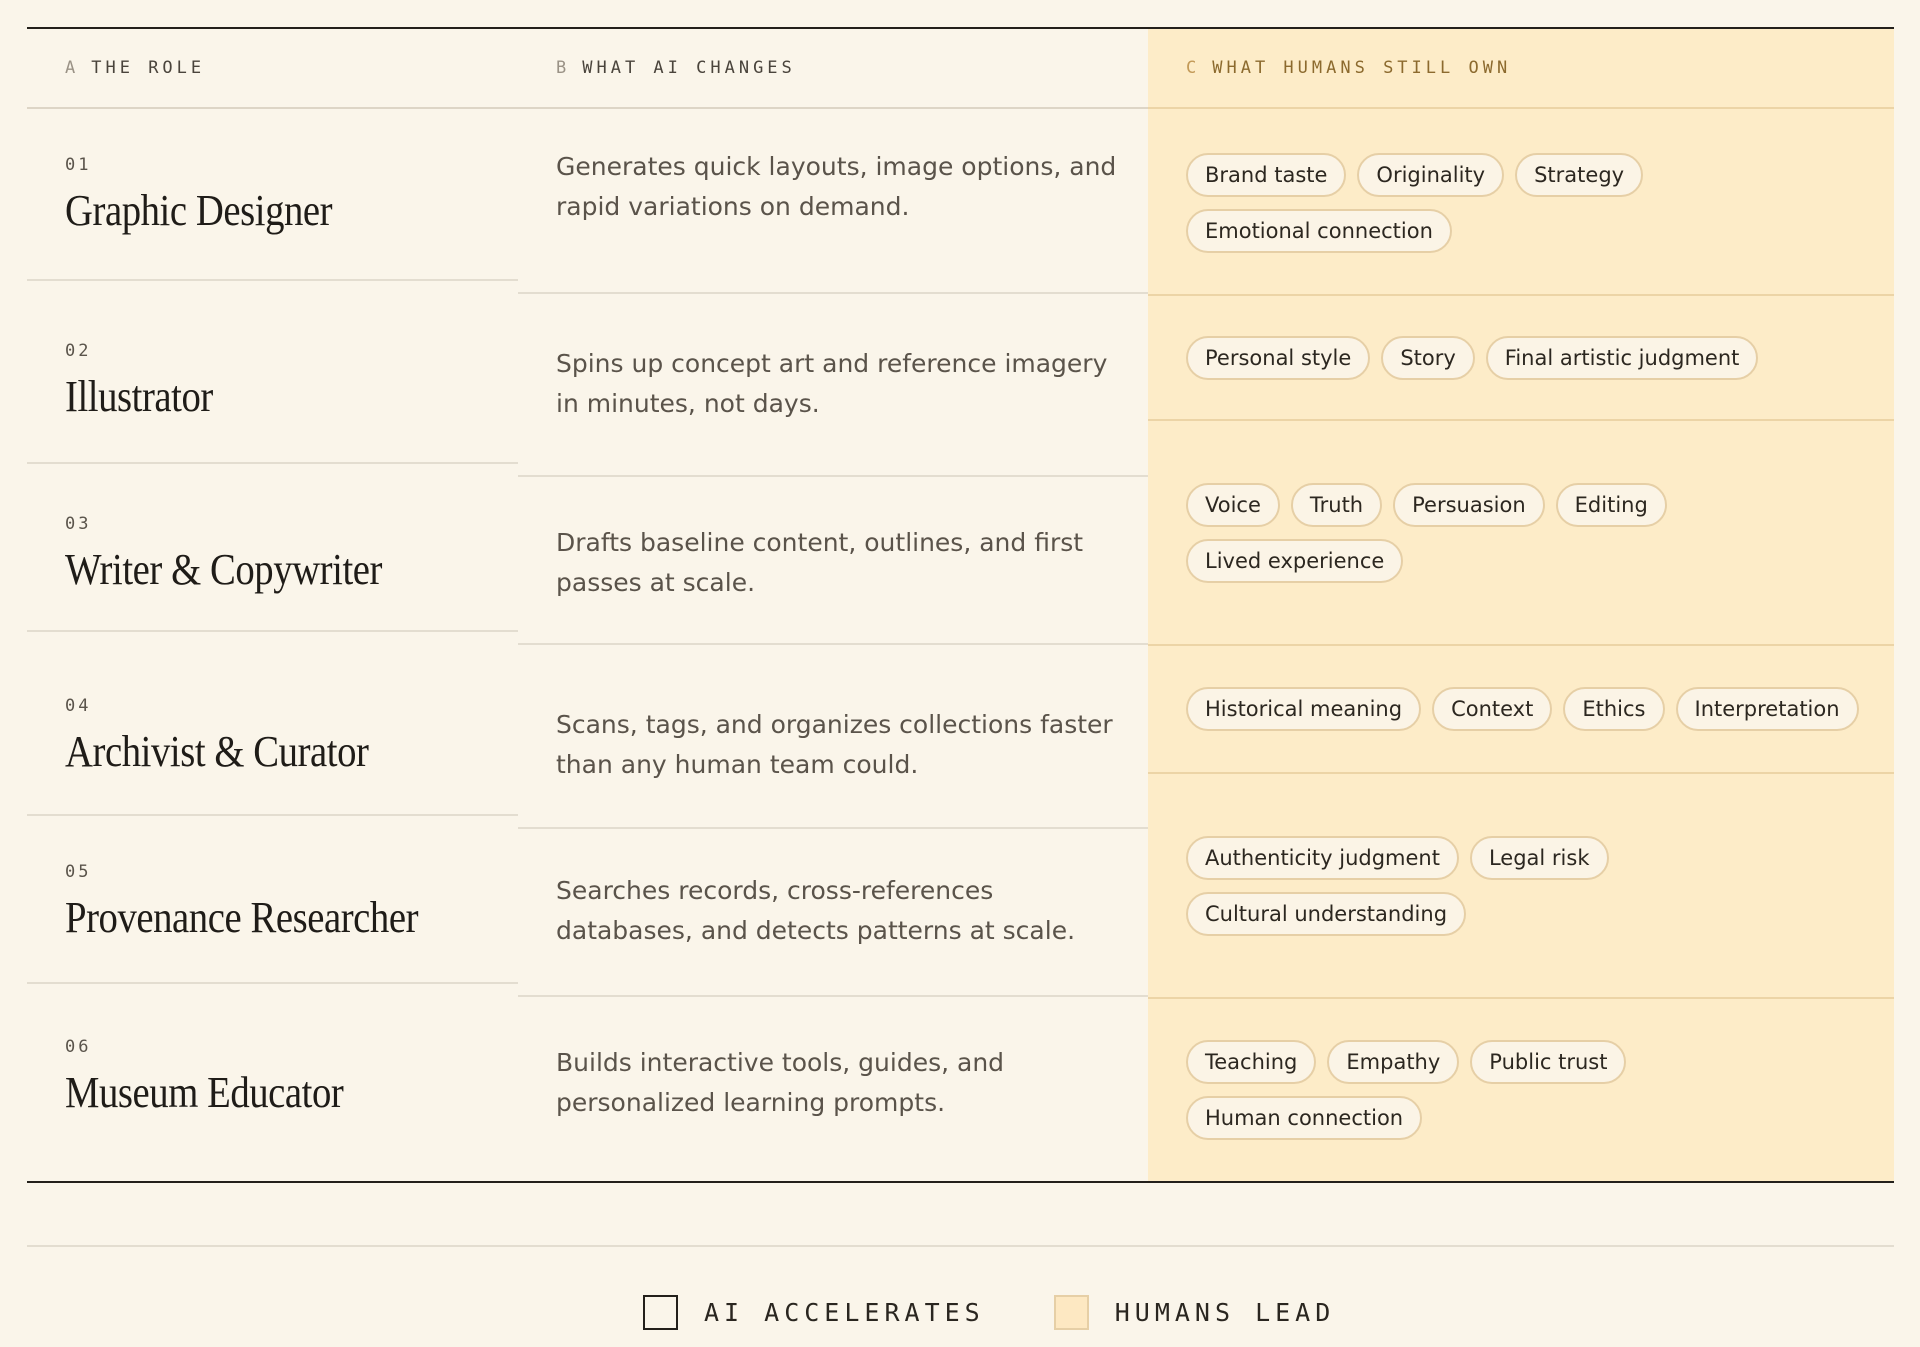 The image size is (1920, 1347). What do you see at coordinates (1362, 68) in the screenshot?
I see `column-label: WHAT HUMANS STILL OWN` at bounding box center [1362, 68].